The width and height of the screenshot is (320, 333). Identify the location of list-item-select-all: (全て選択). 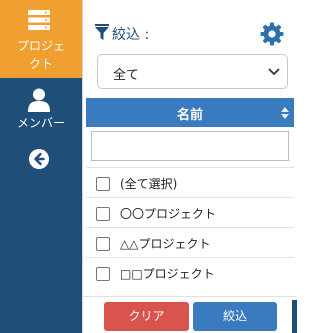
(190, 182).